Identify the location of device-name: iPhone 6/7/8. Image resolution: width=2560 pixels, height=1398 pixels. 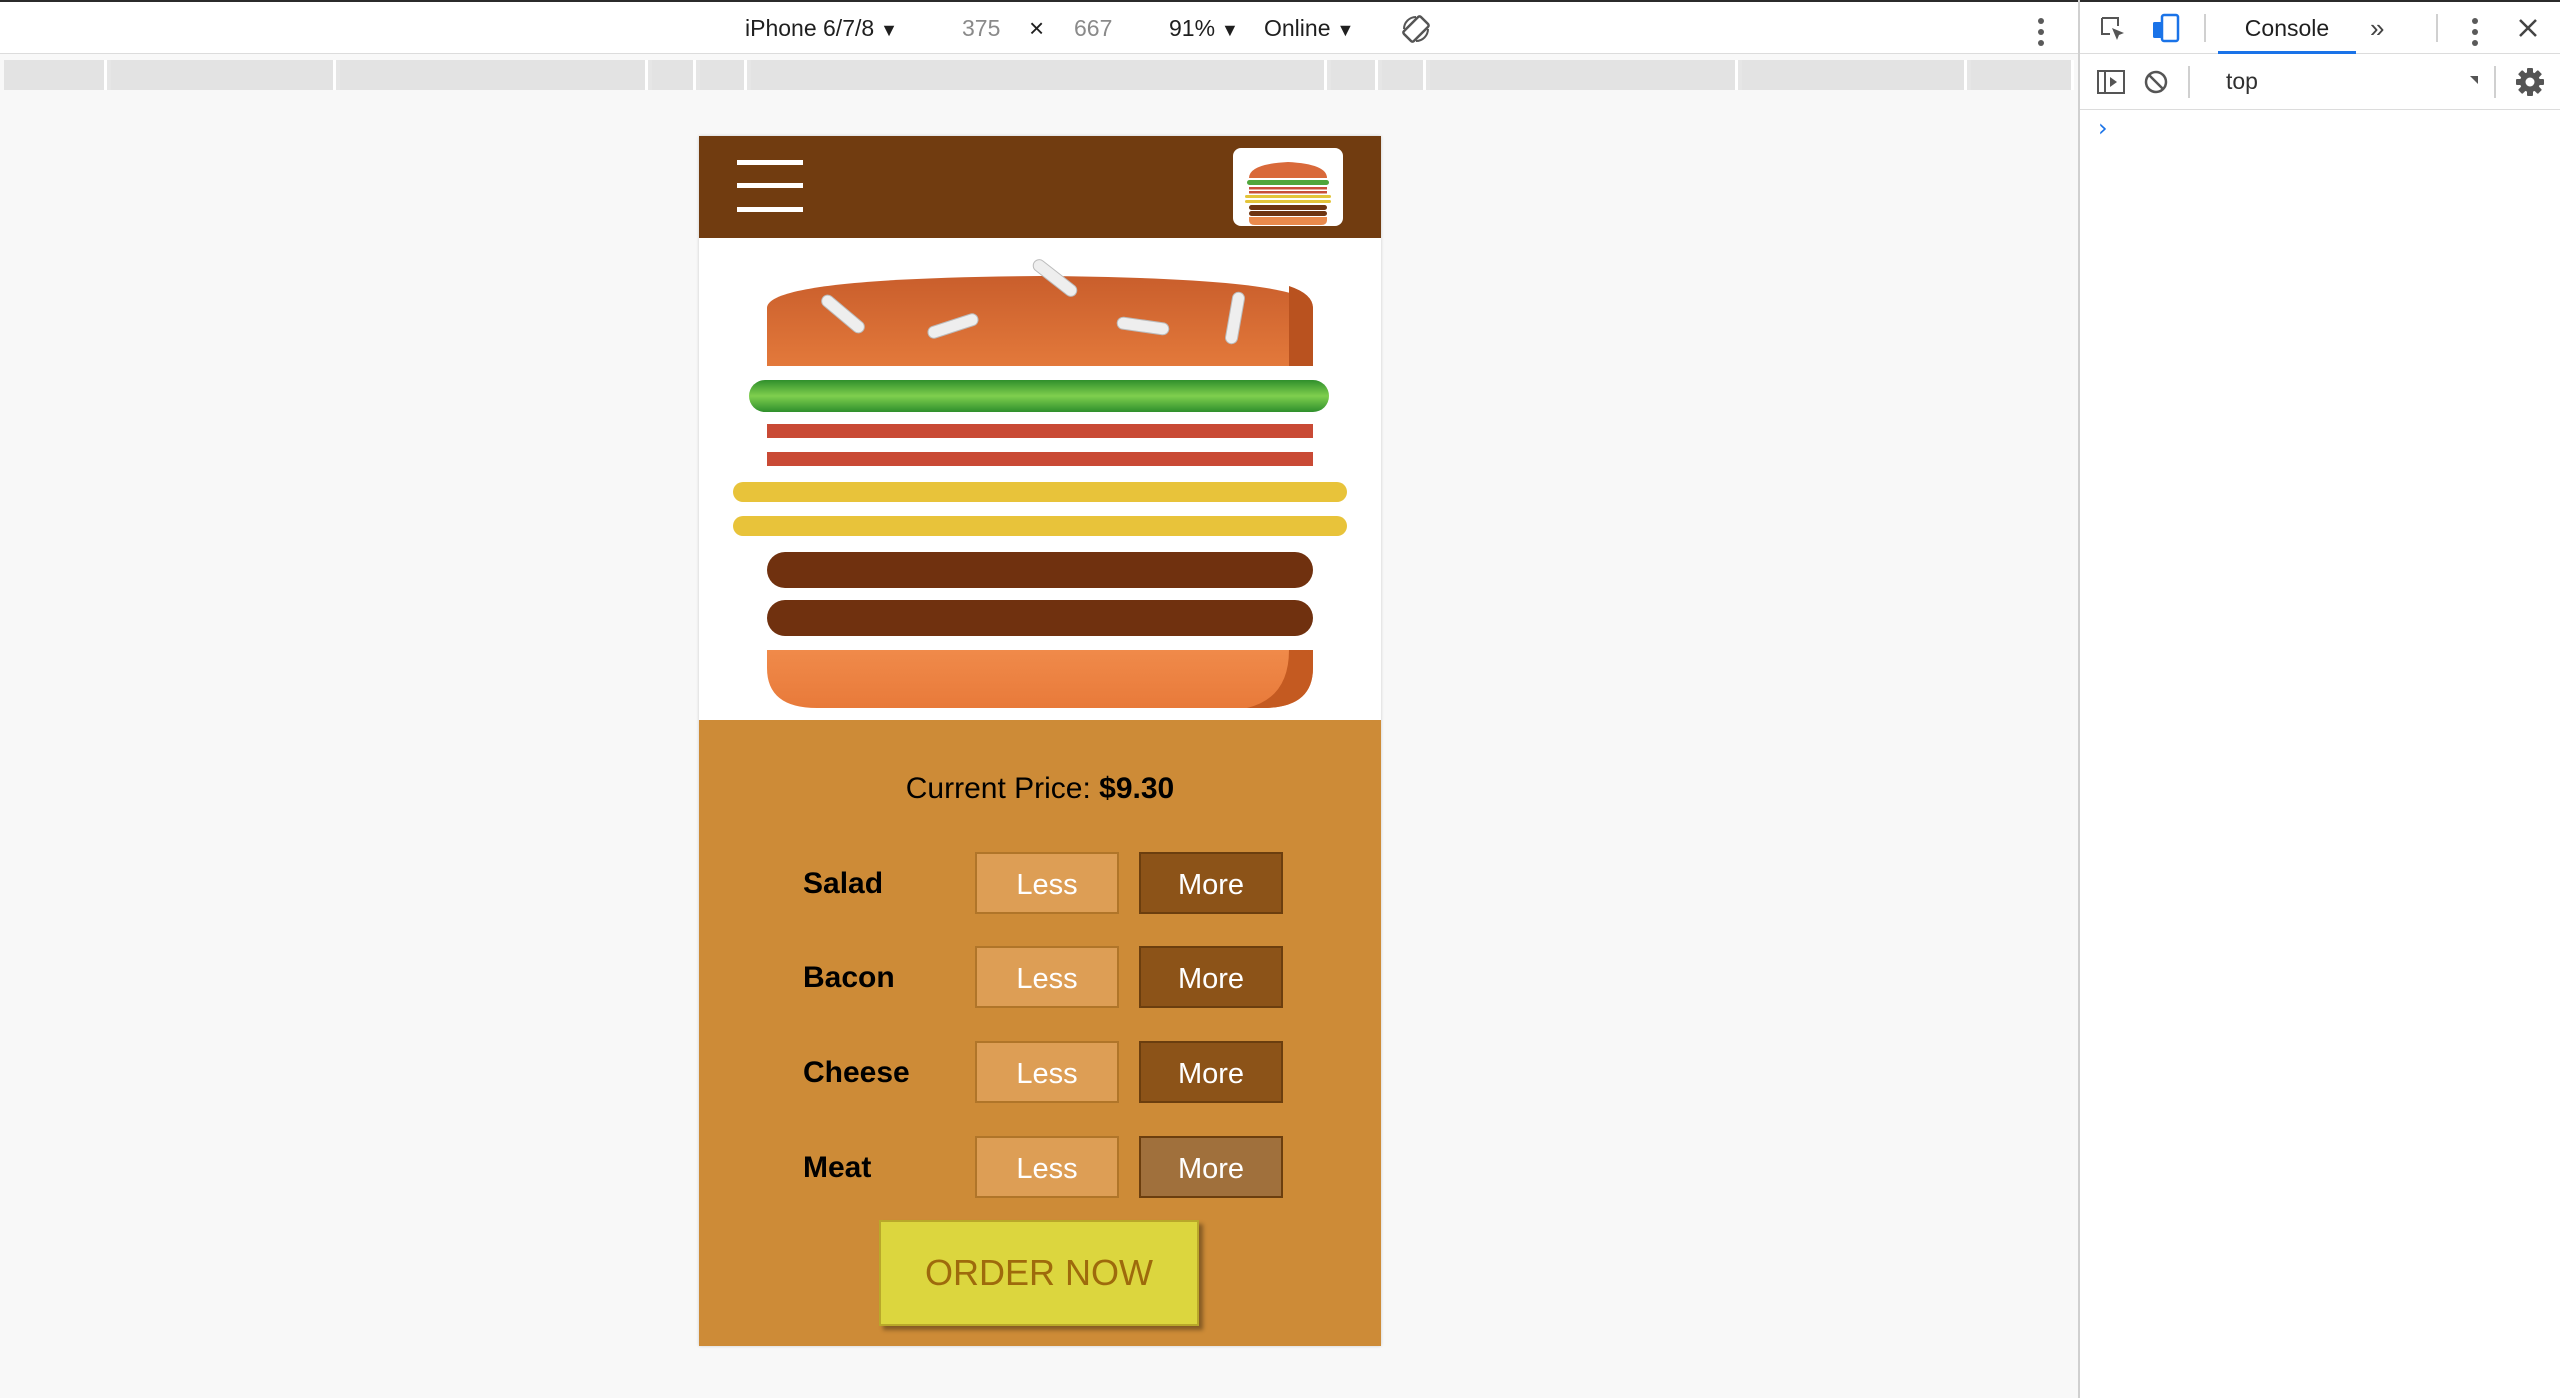
(810, 28).